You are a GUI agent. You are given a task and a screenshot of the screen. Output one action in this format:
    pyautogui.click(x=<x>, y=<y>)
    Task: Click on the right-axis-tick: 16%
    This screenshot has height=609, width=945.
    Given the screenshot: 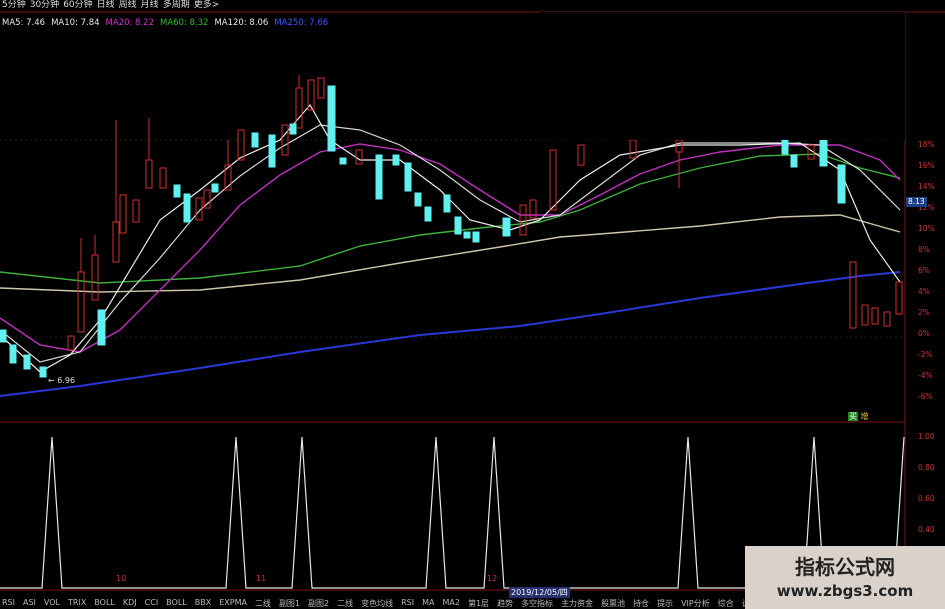 What is the action you would take?
    pyautogui.click(x=926, y=165)
    